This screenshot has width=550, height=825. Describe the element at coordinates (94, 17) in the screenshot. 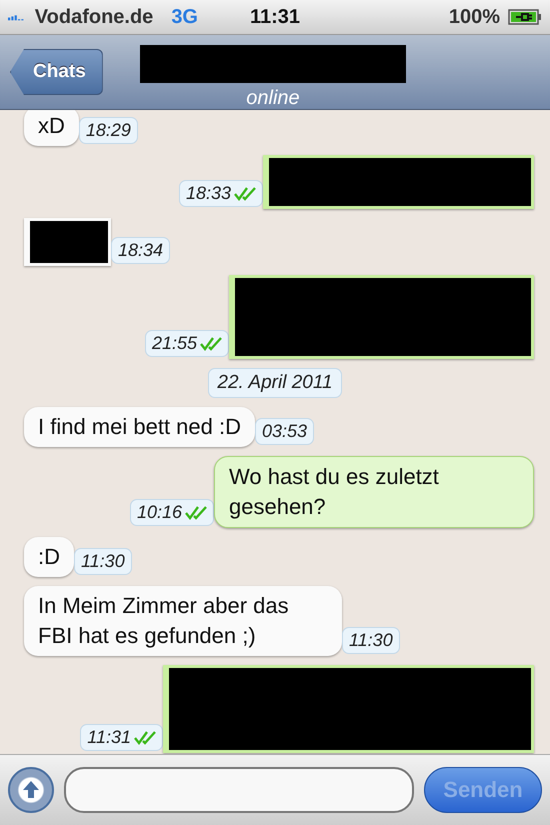

I see `carrier-name: Vodafone.de` at that location.